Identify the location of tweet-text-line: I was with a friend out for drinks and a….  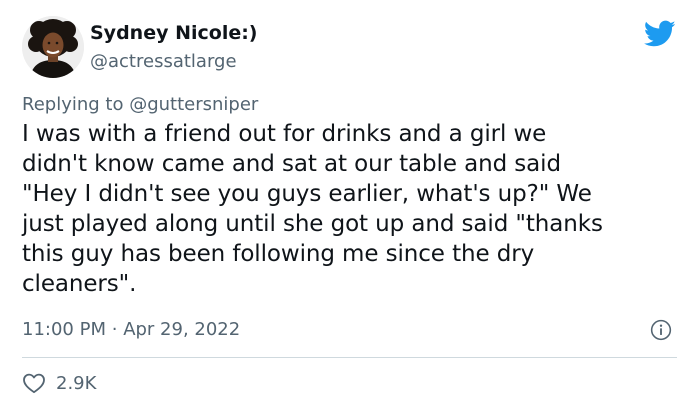
(284, 134).